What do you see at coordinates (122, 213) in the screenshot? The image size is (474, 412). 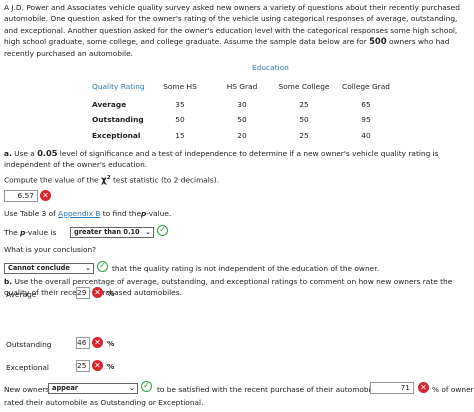 I see `table-instruction-text-2: to find the` at bounding box center [122, 213].